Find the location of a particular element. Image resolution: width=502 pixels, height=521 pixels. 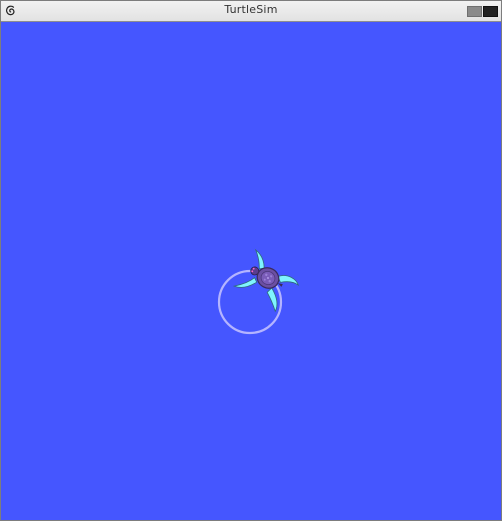

turtle-icon is located at coordinates (265, 280).